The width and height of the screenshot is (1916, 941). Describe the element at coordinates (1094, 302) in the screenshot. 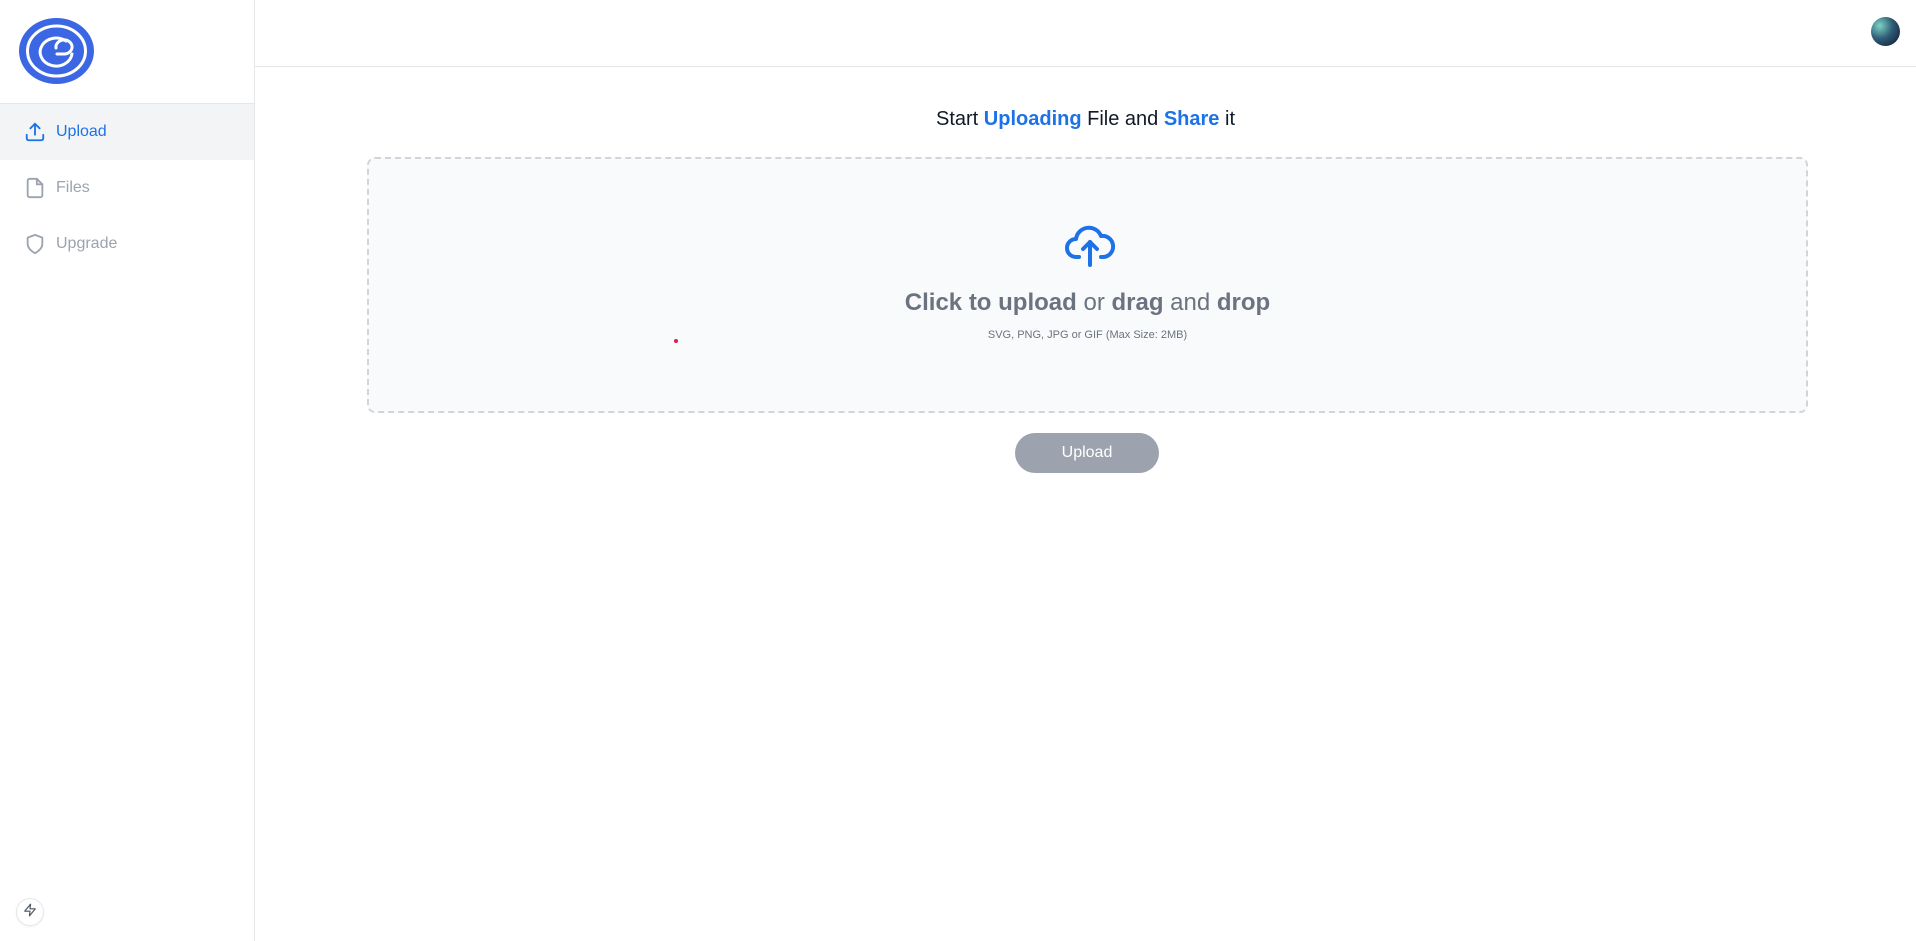

I see `dz-or: or` at that location.